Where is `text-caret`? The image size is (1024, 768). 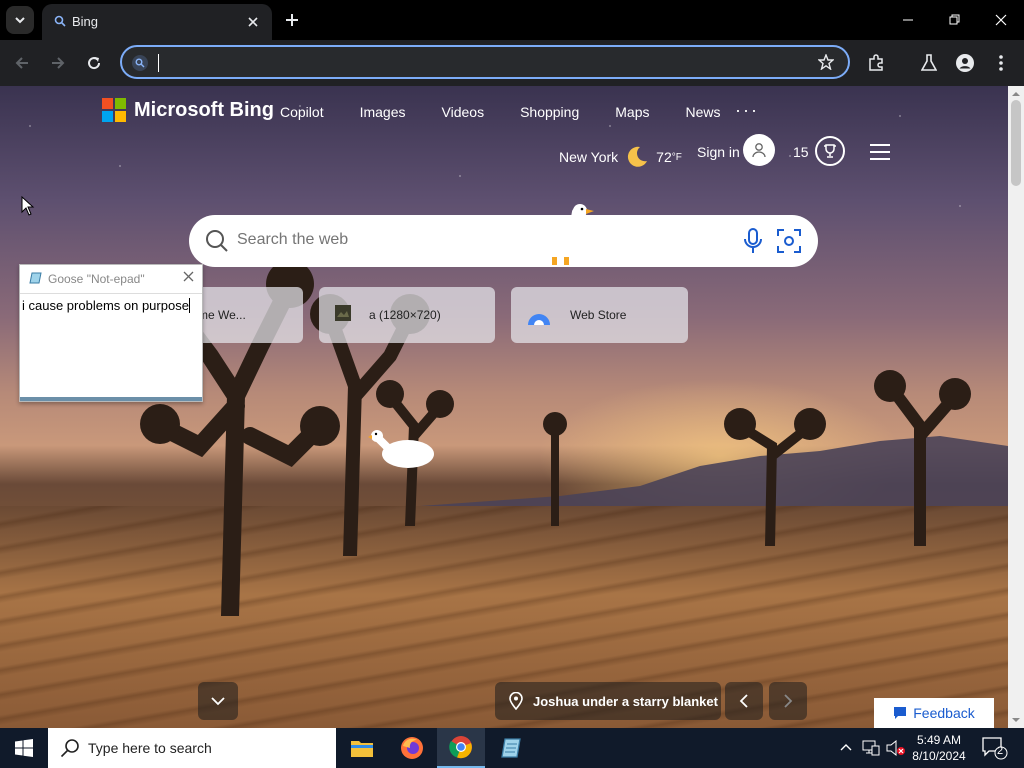
text-caret is located at coordinates (158, 63).